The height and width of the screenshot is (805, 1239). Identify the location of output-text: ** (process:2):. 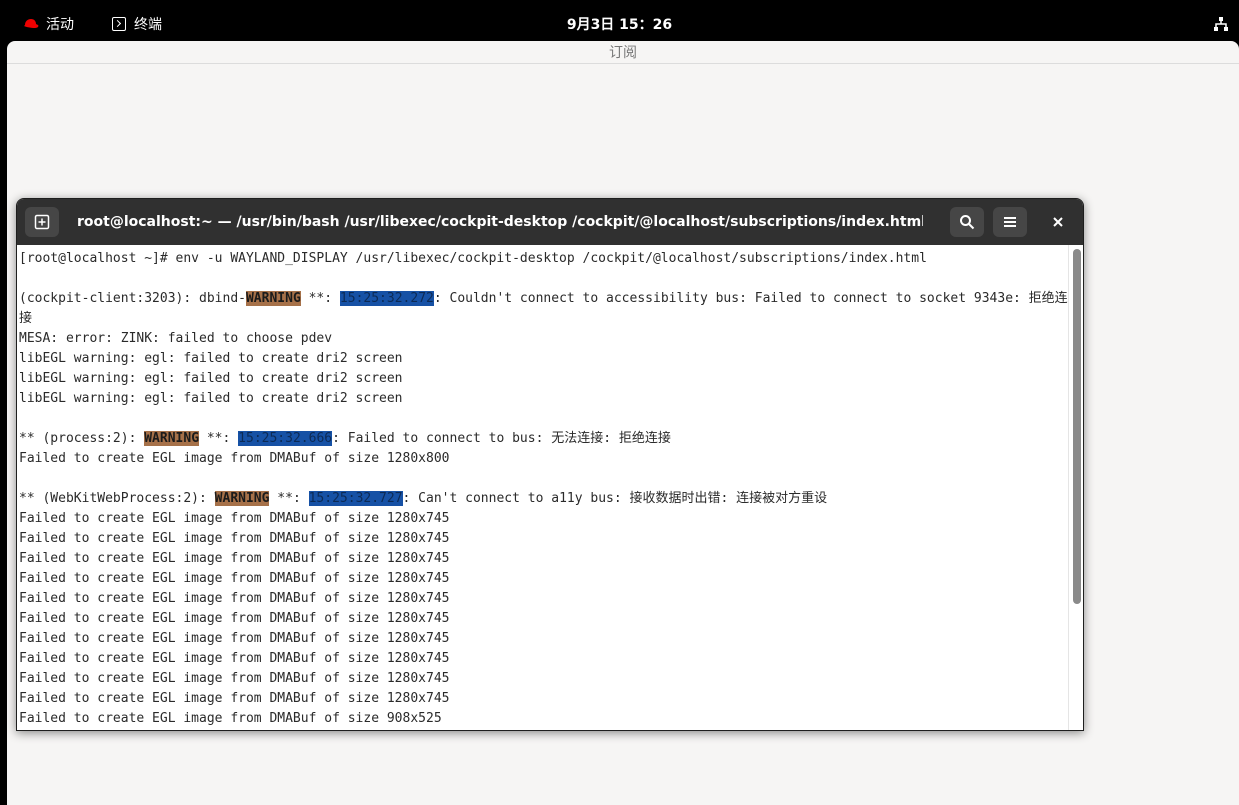
(82, 438).